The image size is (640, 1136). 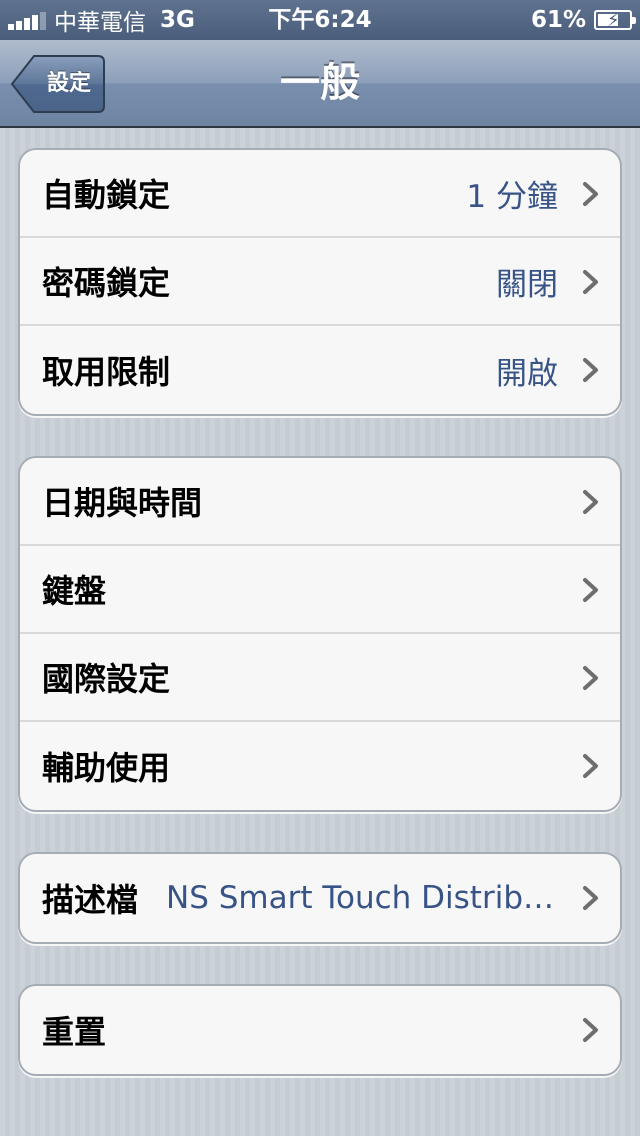 What do you see at coordinates (122, 503) in the screenshot?
I see `row-label: 日期與時間` at bounding box center [122, 503].